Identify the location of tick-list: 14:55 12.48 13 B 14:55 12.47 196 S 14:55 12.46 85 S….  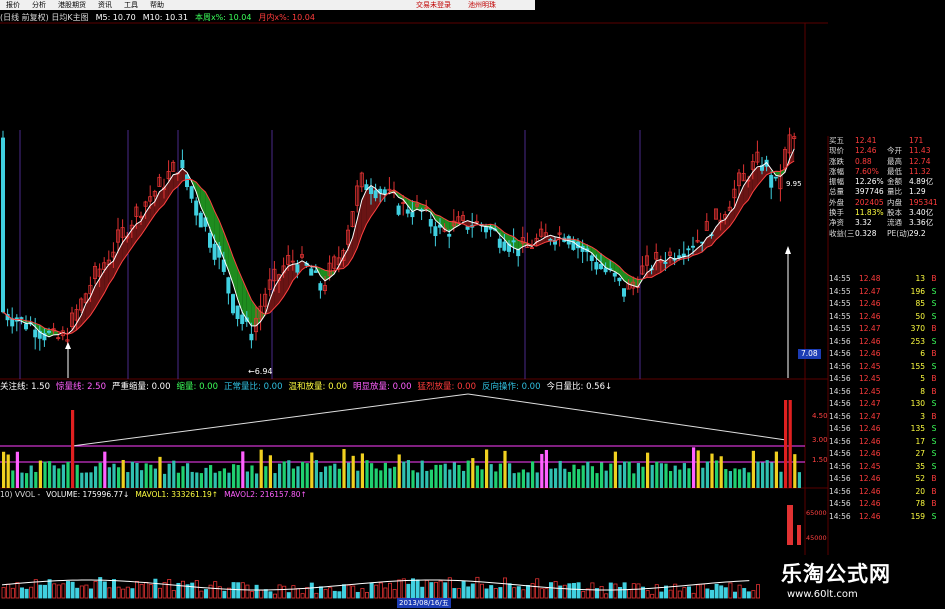
(887, 398).